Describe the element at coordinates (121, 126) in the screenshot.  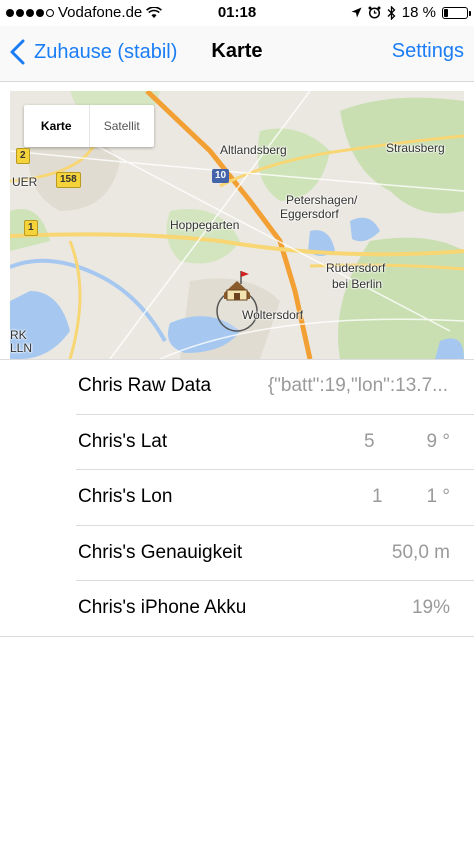
I see `map-type-satellite-button: Satellit` at that location.